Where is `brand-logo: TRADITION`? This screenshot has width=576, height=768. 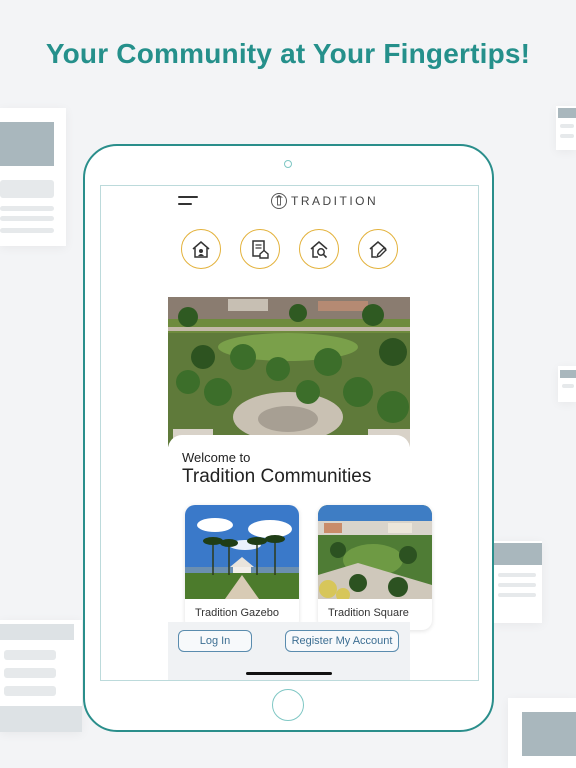 brand-logo: TRADITION is located at coordinates (324, 201).